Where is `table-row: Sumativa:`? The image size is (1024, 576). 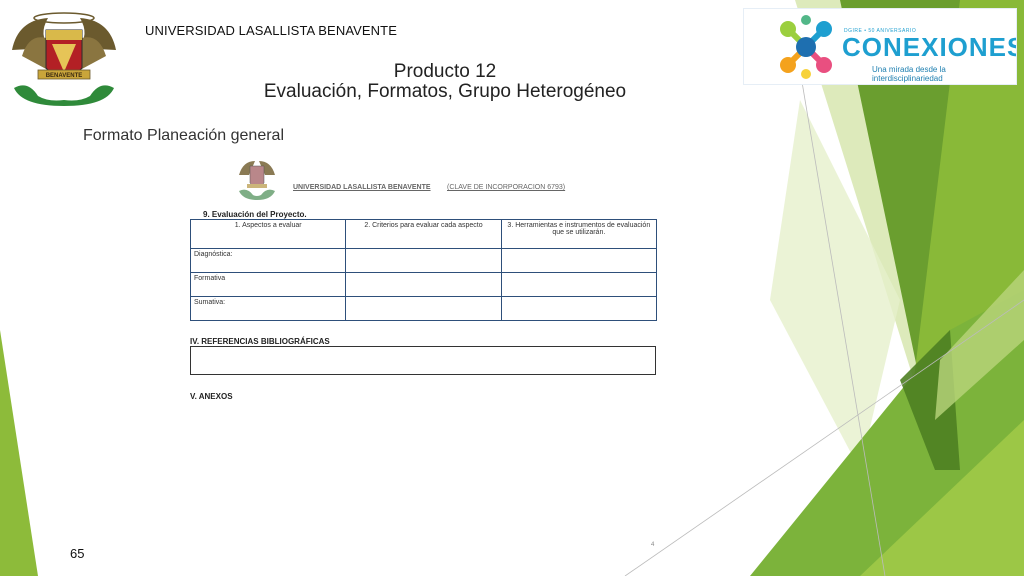 table-row: Sumativa: is located at coordinates (423, 308).